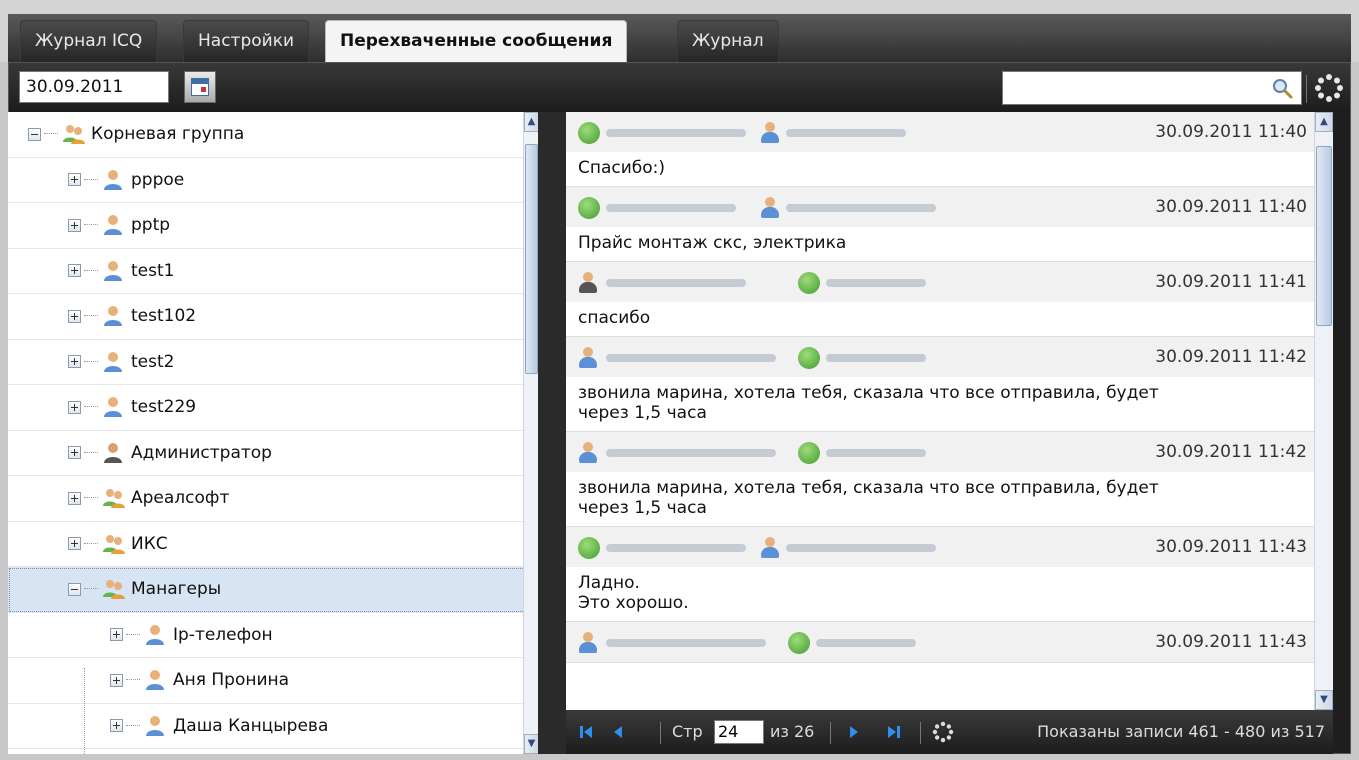  What do you see at coordinates (530, 433) in the screenshot?
I see `tree-scrollbar: ▲ ▼` at bounding box center [530, 433].